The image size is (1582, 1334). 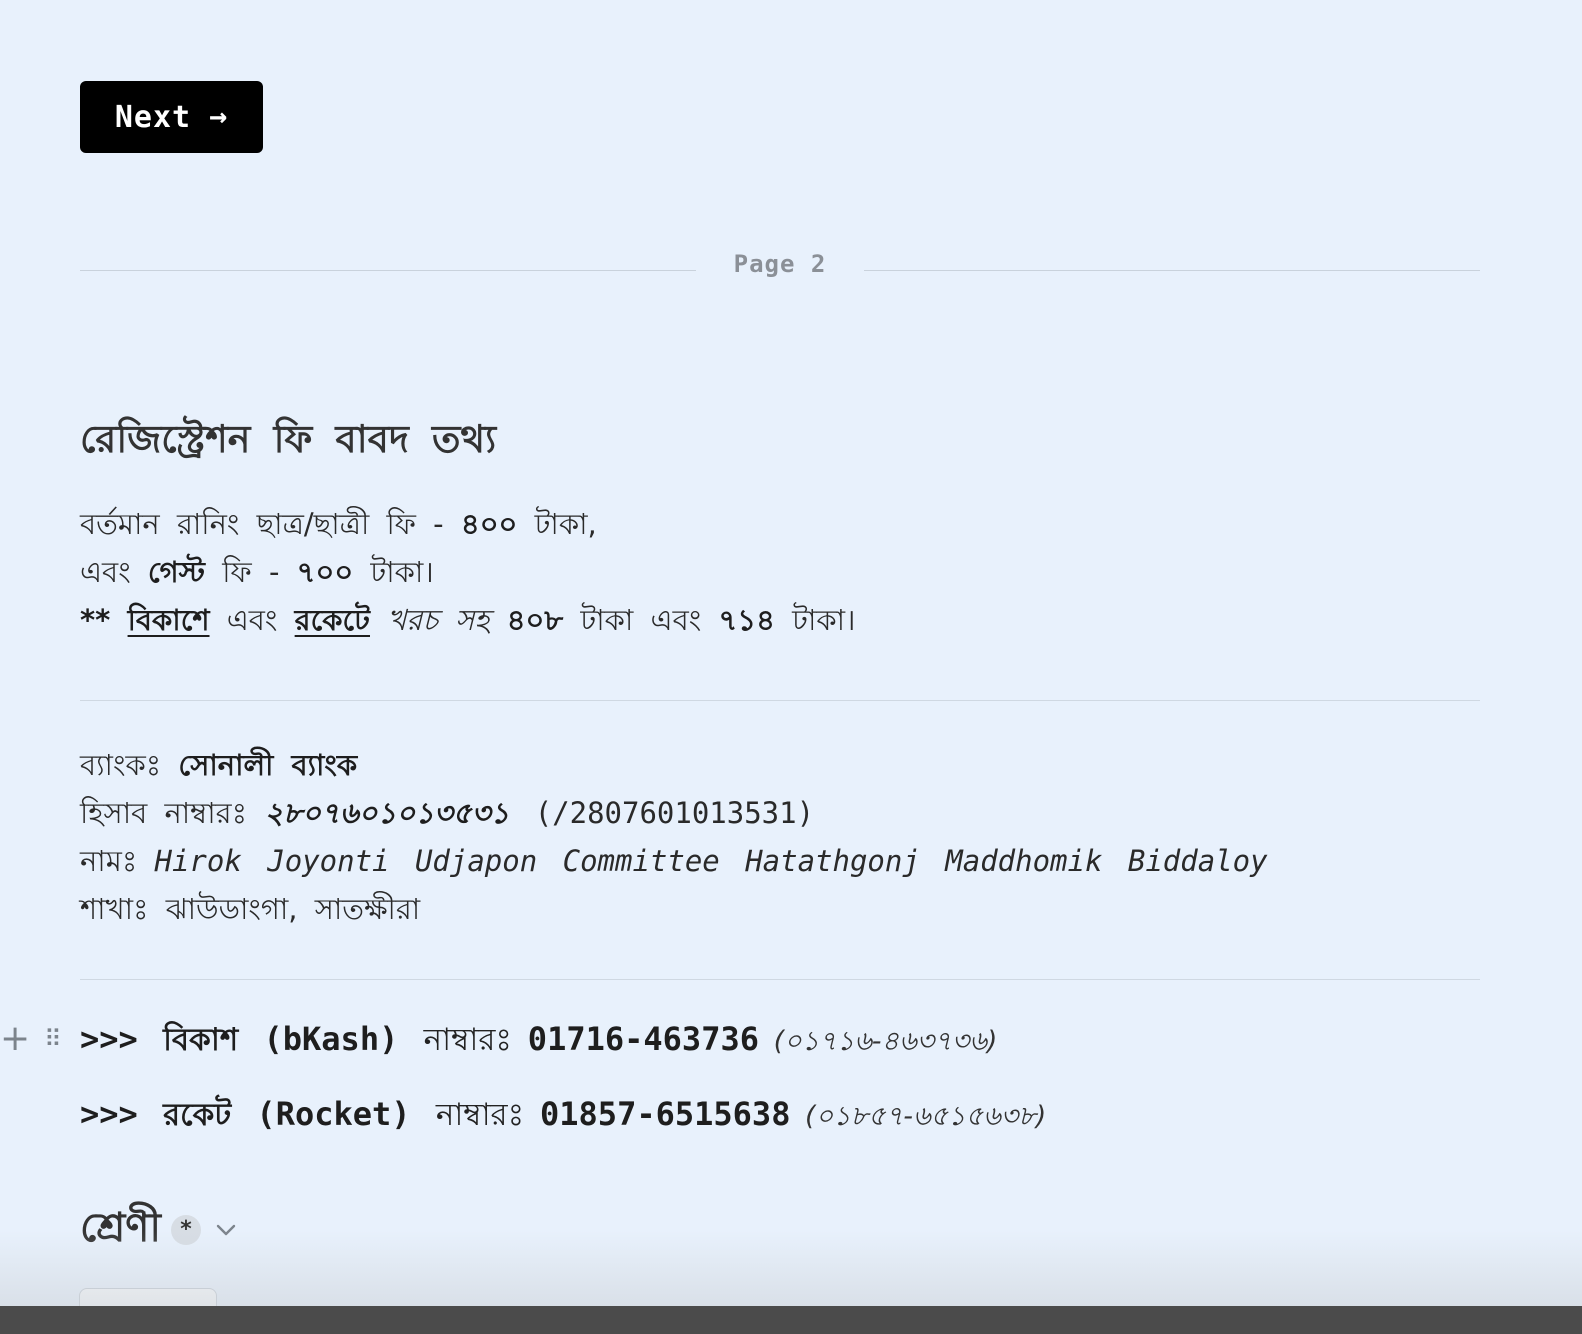 I want to click on rocket-number-bn: (০১৮৫৭-৬৫১৫৬৩৮), so click(x=918, y=1116).